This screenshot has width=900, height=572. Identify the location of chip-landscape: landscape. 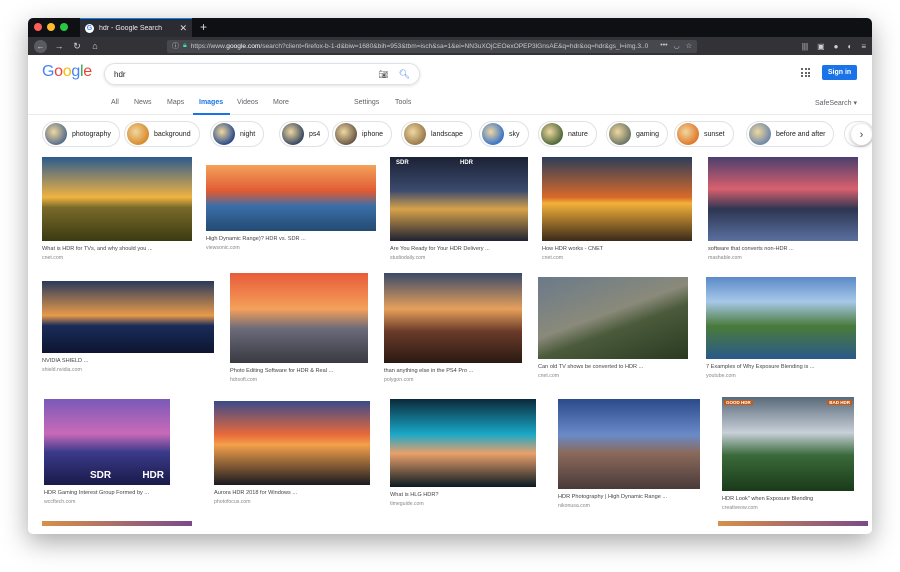
(436, 134).